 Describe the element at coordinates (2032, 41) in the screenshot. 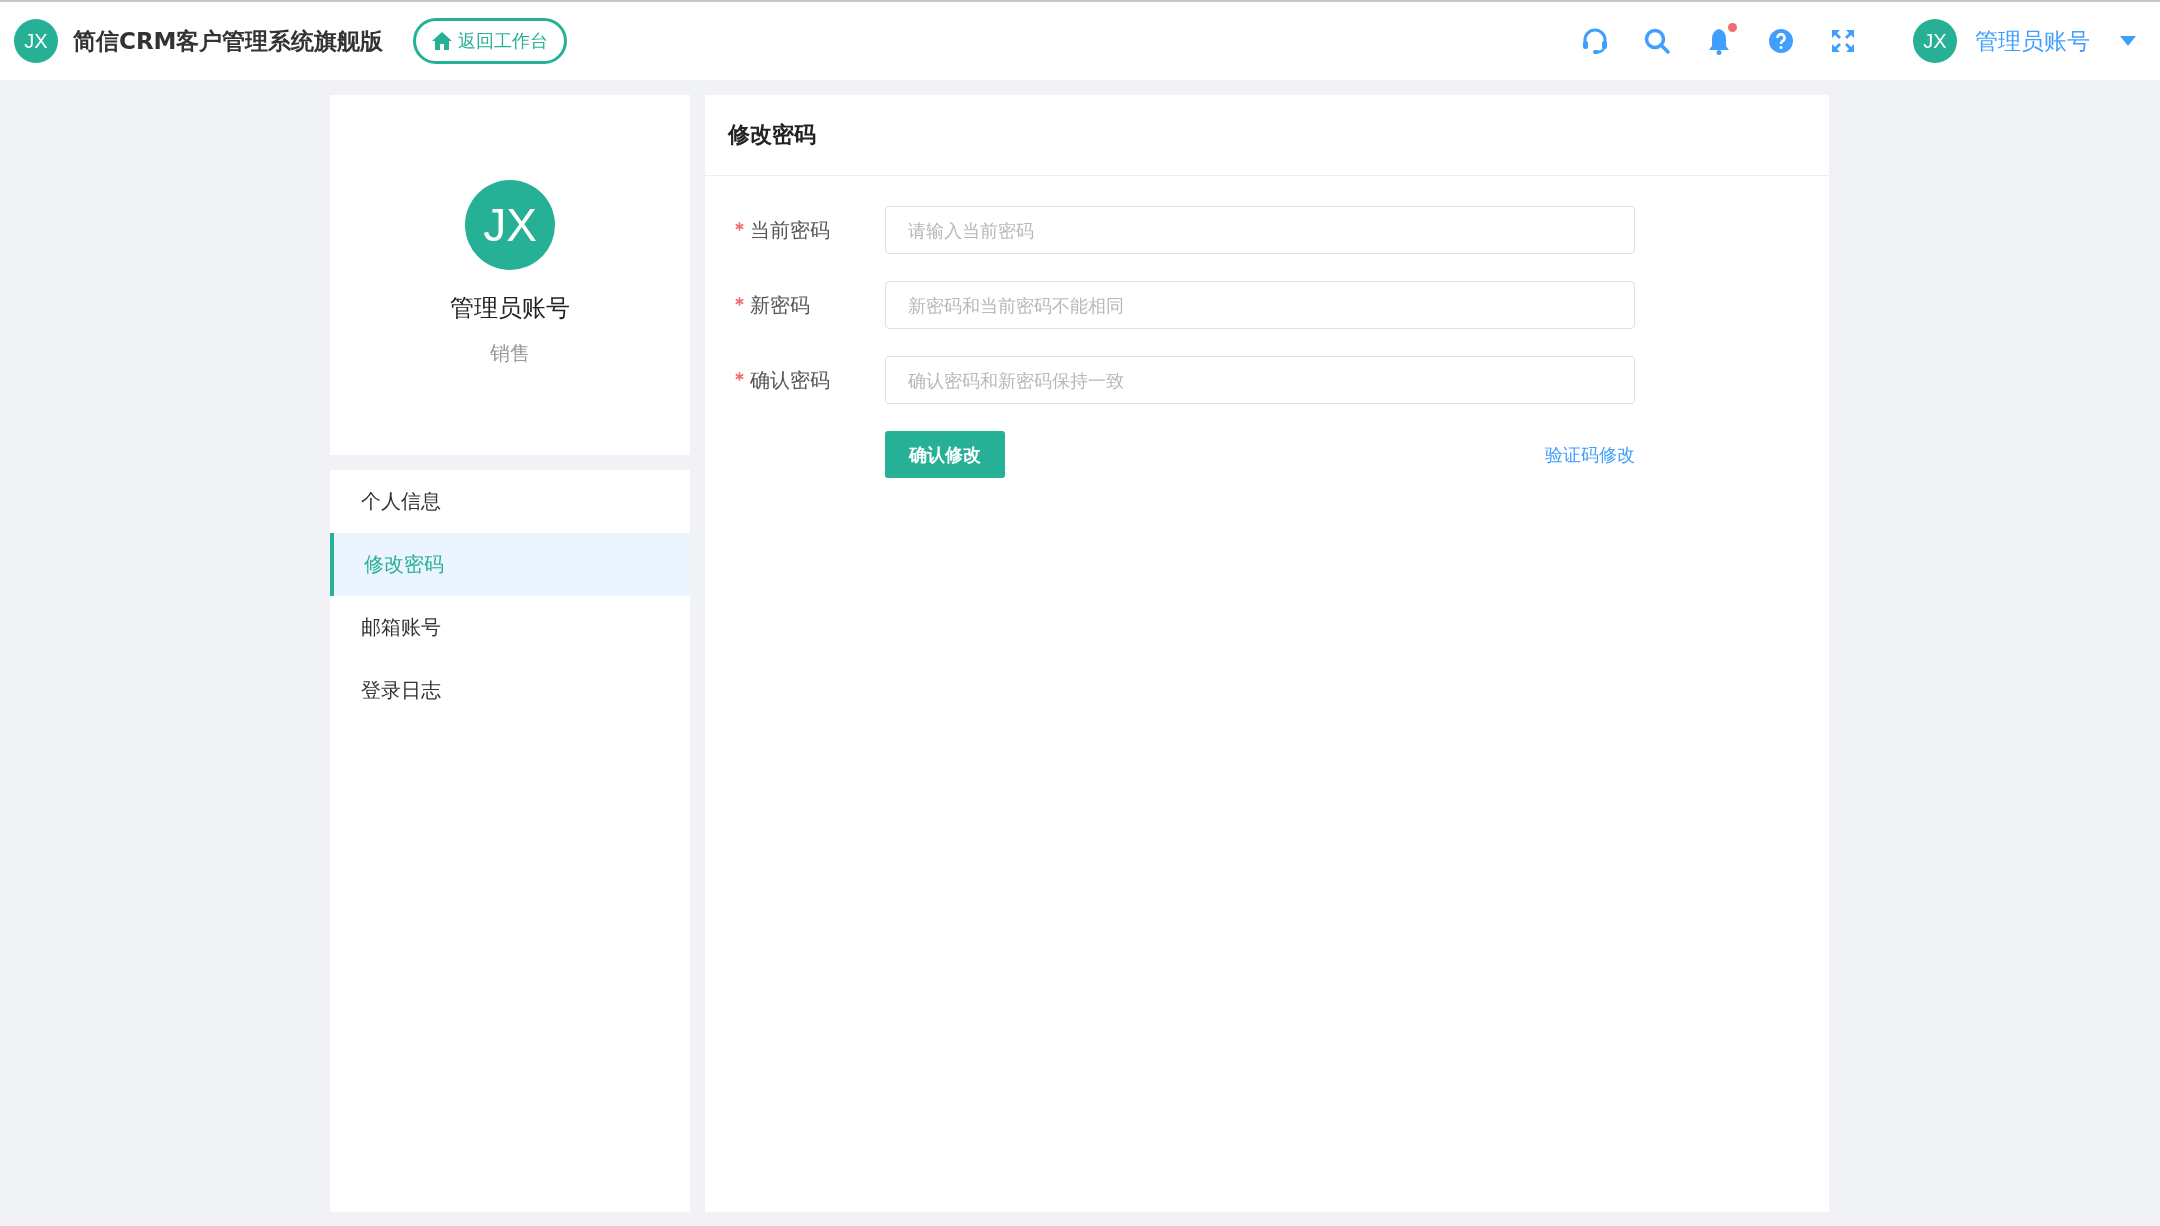

I see `user-name: 管理员账号` at that location.